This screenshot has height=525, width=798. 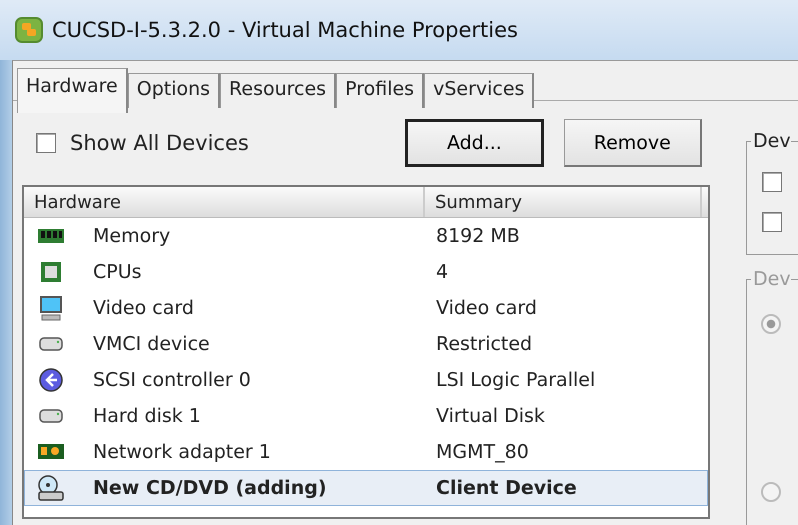 I want to click on controller-icon, so click(x=51, y=380).